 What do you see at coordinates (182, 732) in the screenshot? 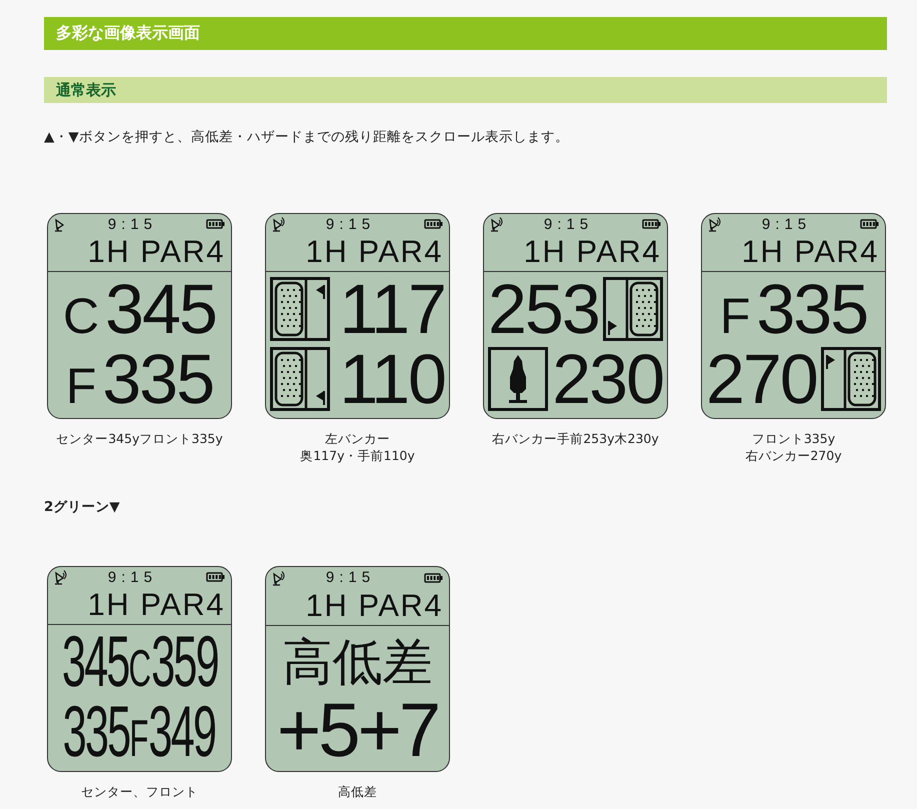
I see `distance-value: 349` at bounding box center [182, 732].